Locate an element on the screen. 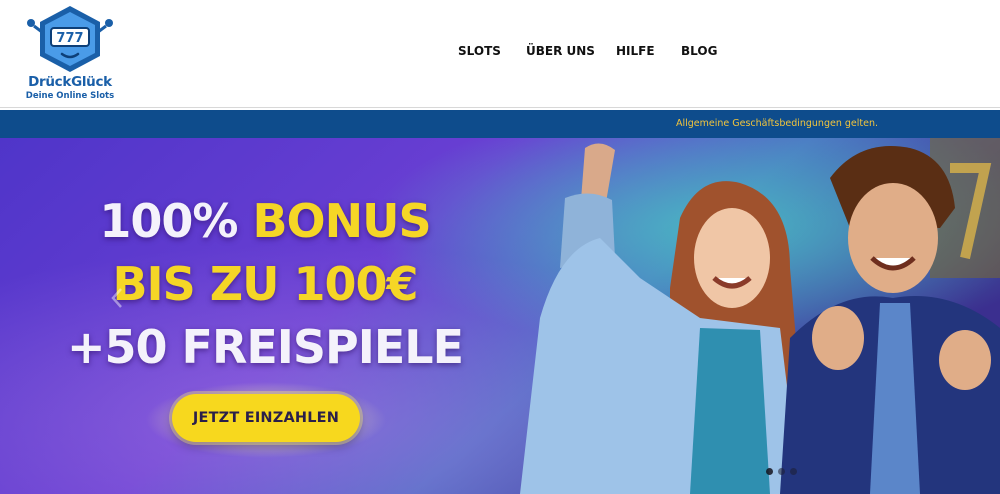  slider-prev-arrow-icon is located at coordinates (117, 298).